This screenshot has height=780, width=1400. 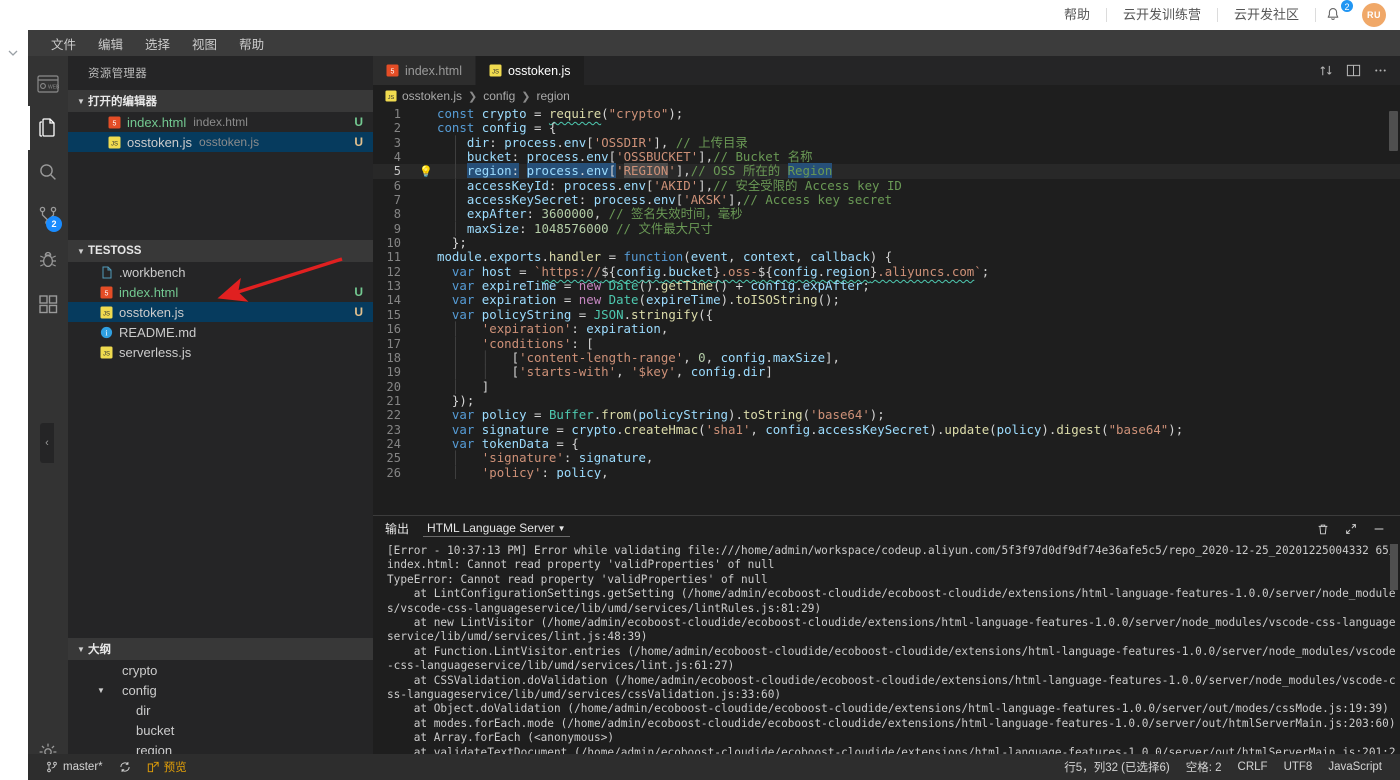 What do you see at coordinates (63, 43) in the screenshot?
I see `menu-file: 文件` at bounding box center [63, 43].